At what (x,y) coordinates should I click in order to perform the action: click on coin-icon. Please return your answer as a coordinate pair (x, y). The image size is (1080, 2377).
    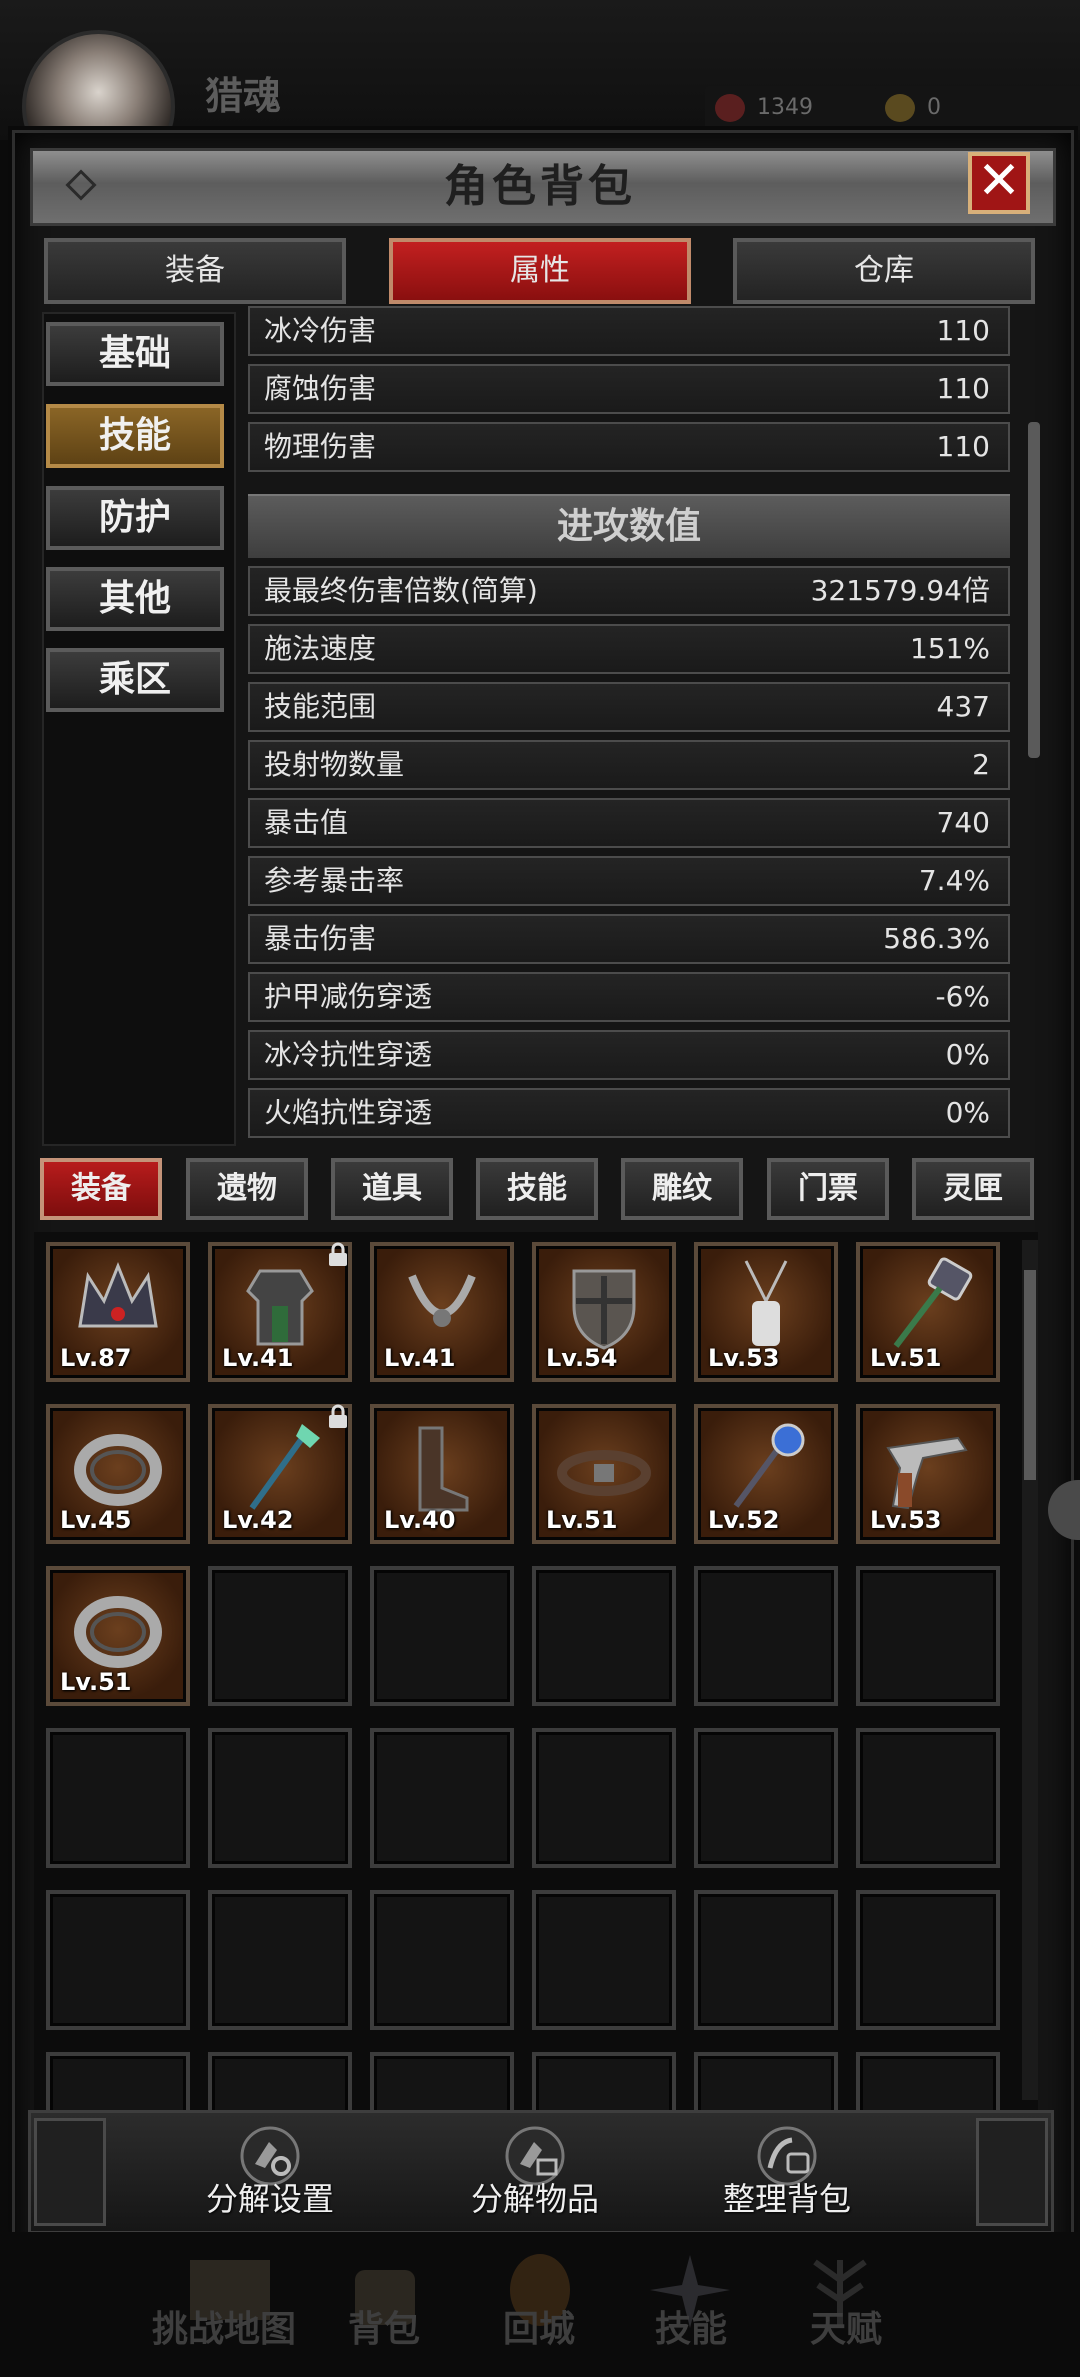
    Looking at the image, I should click on (900, 108).